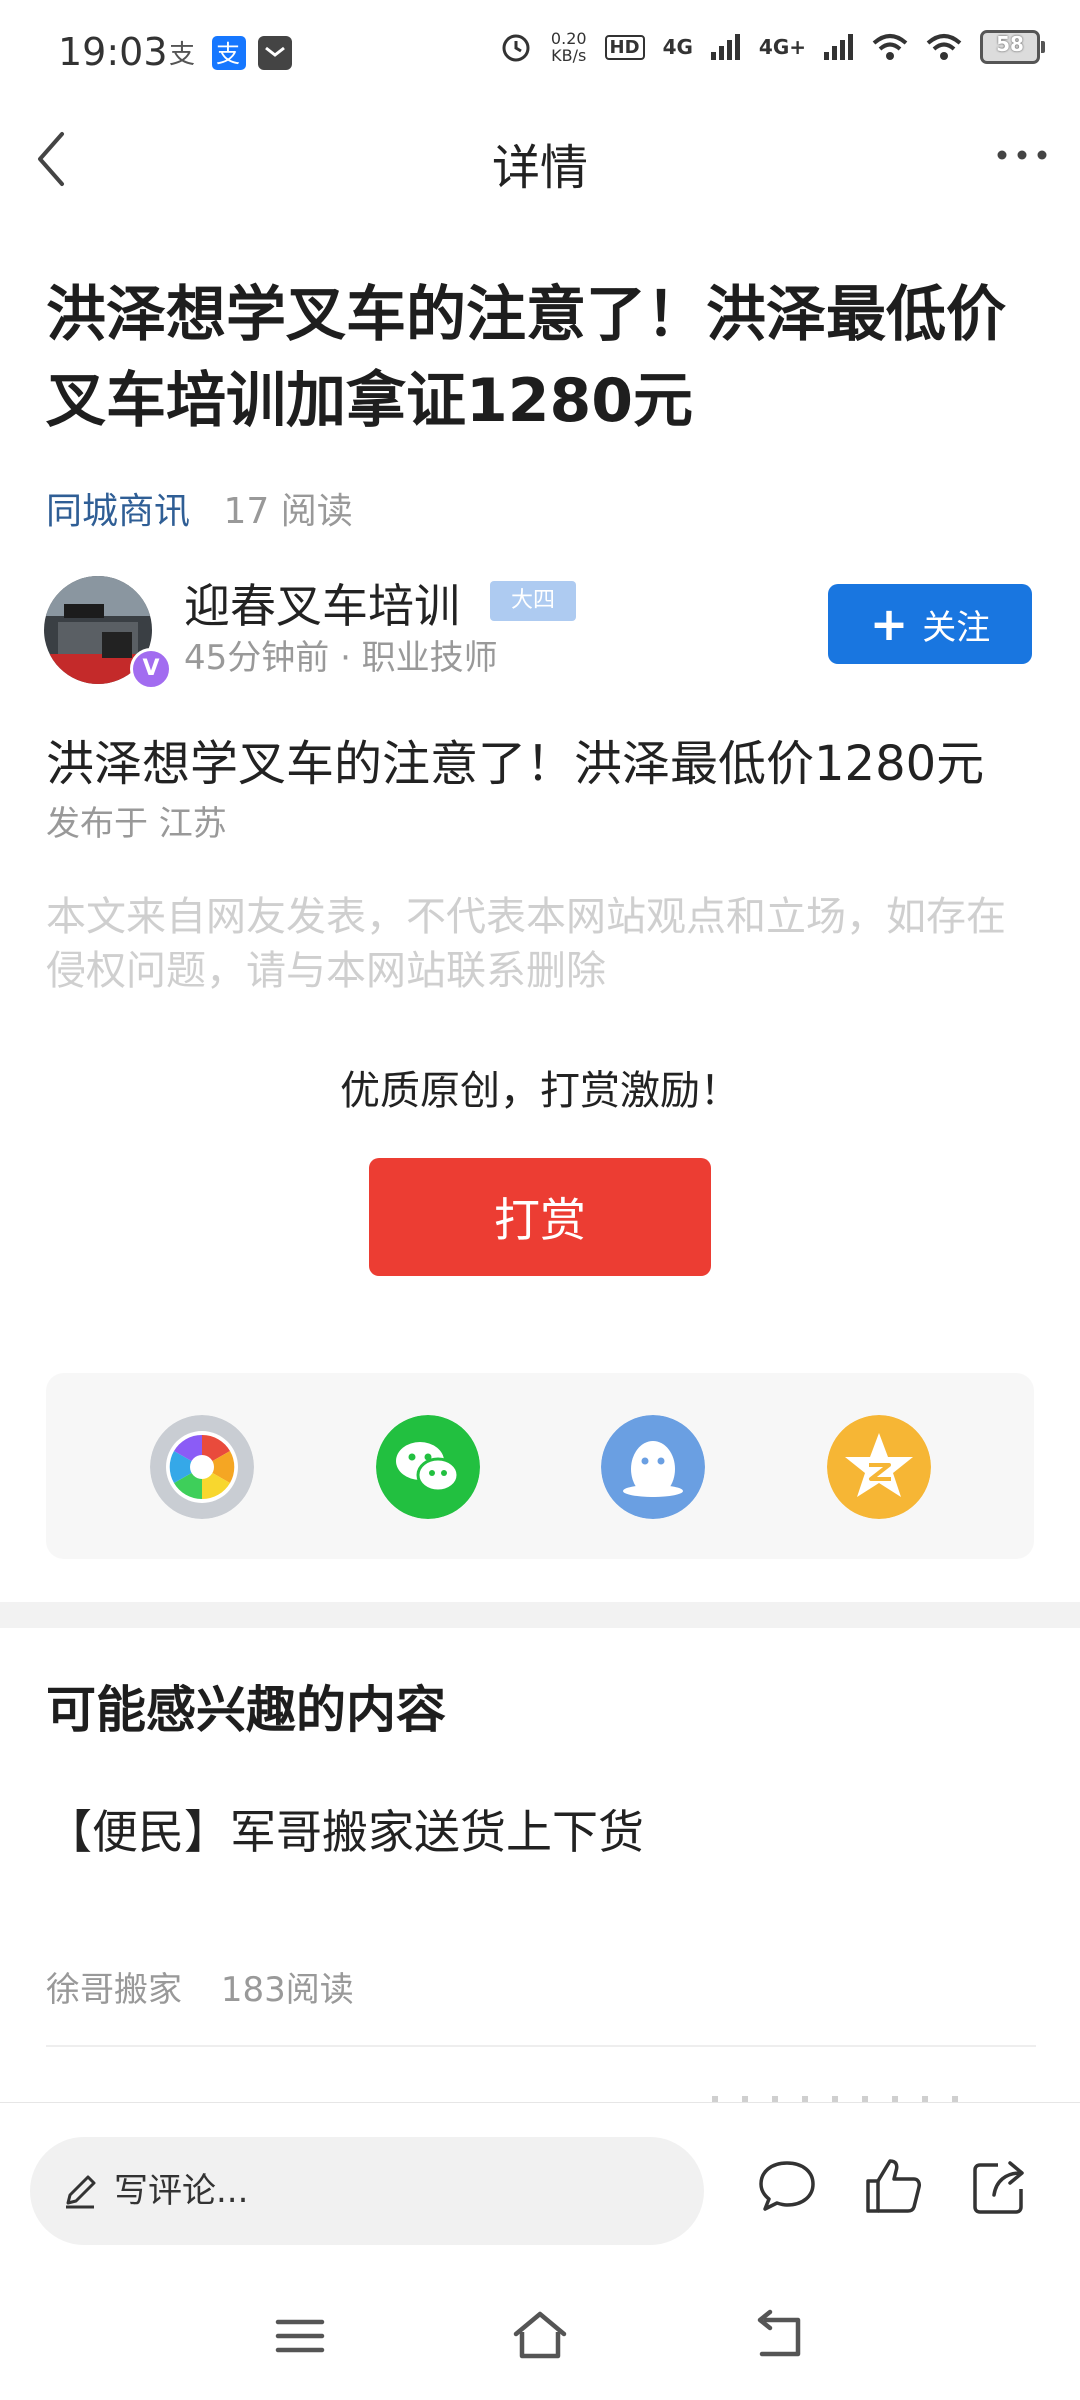 This screenshot has width=1080, height=2400. What do you see at coordinates (539, 168) in the screenshot?
I see `page-title: 详情` at bounding box center [539, 168].